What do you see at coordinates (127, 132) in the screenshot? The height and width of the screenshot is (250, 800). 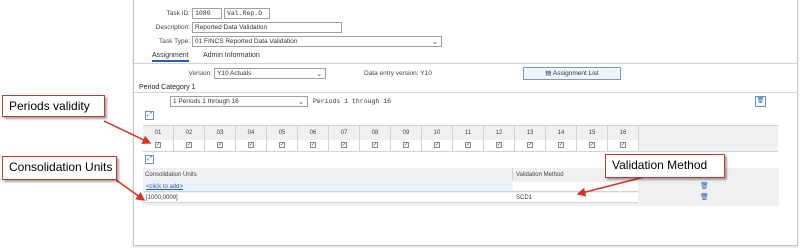 I see `periods-validity-arrow` at bounding box center [127, 132].